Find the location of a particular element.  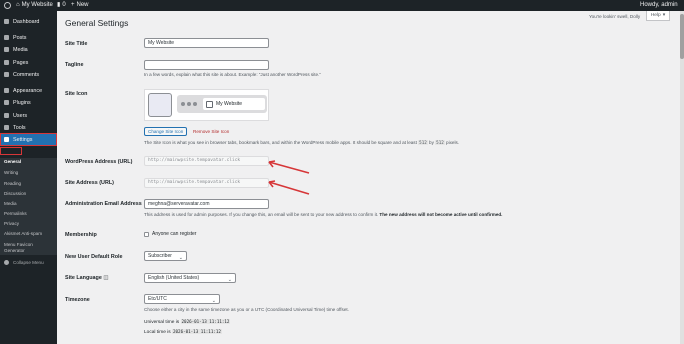

favicon-icon is located at coordinates (209, 104).